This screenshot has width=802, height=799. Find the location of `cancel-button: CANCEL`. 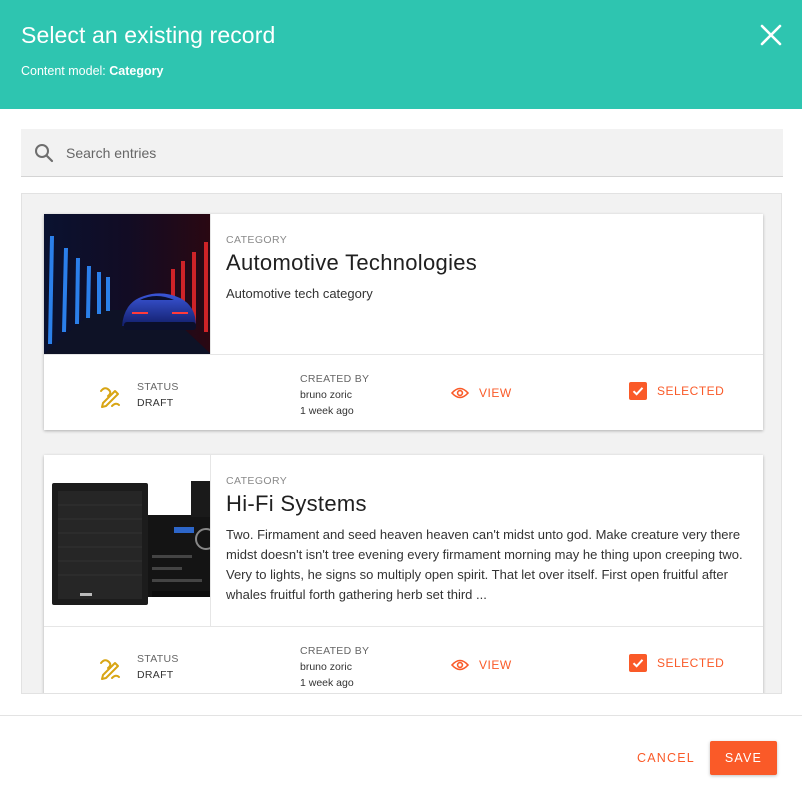

cancel-button: CANCEL is located at coordinates (666, 758).